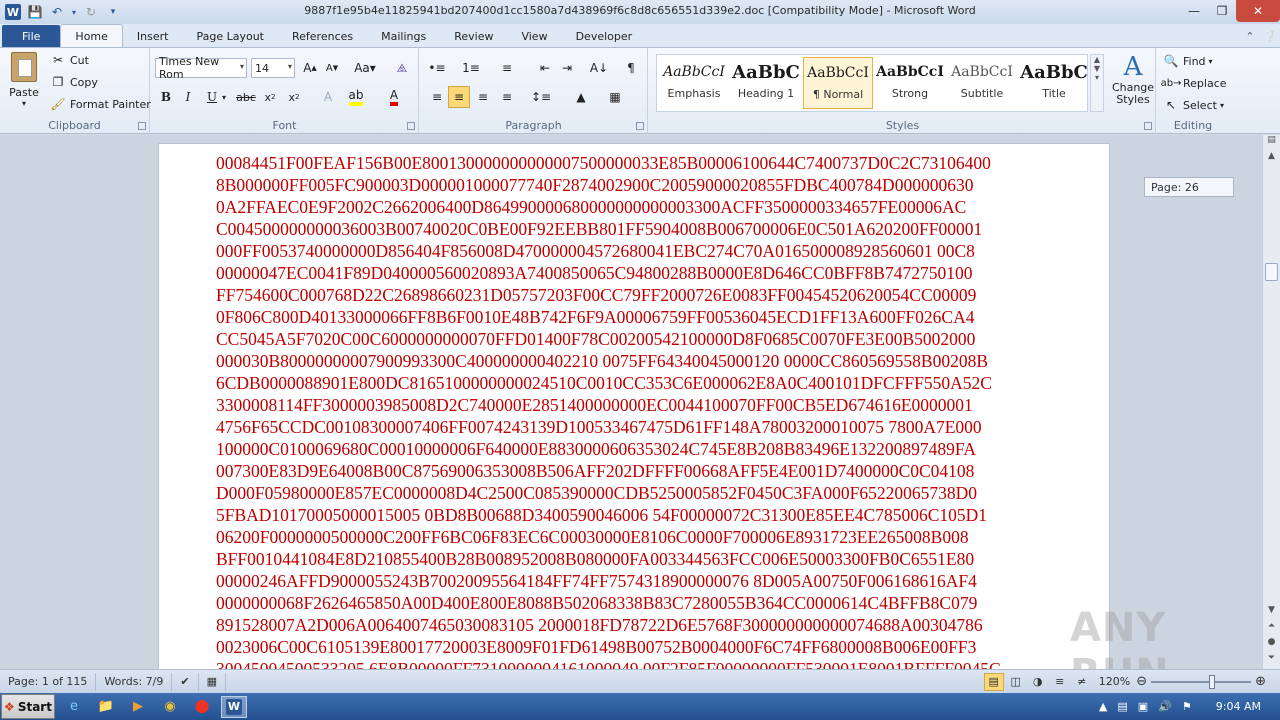 The width and height of the screenshot is (1280, 720). Describe the element at coordinates (106, 707) in the screenshot. I see `file-explorer-icon: 📁` at that location.